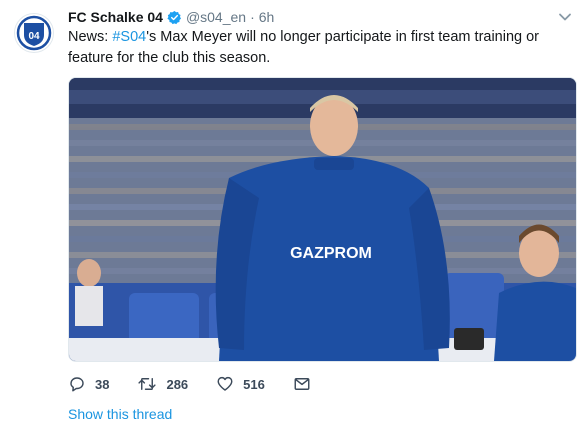  Describe the element at coordinates (254, 384) in the screenshot. I see `like-count: 516` at that location.